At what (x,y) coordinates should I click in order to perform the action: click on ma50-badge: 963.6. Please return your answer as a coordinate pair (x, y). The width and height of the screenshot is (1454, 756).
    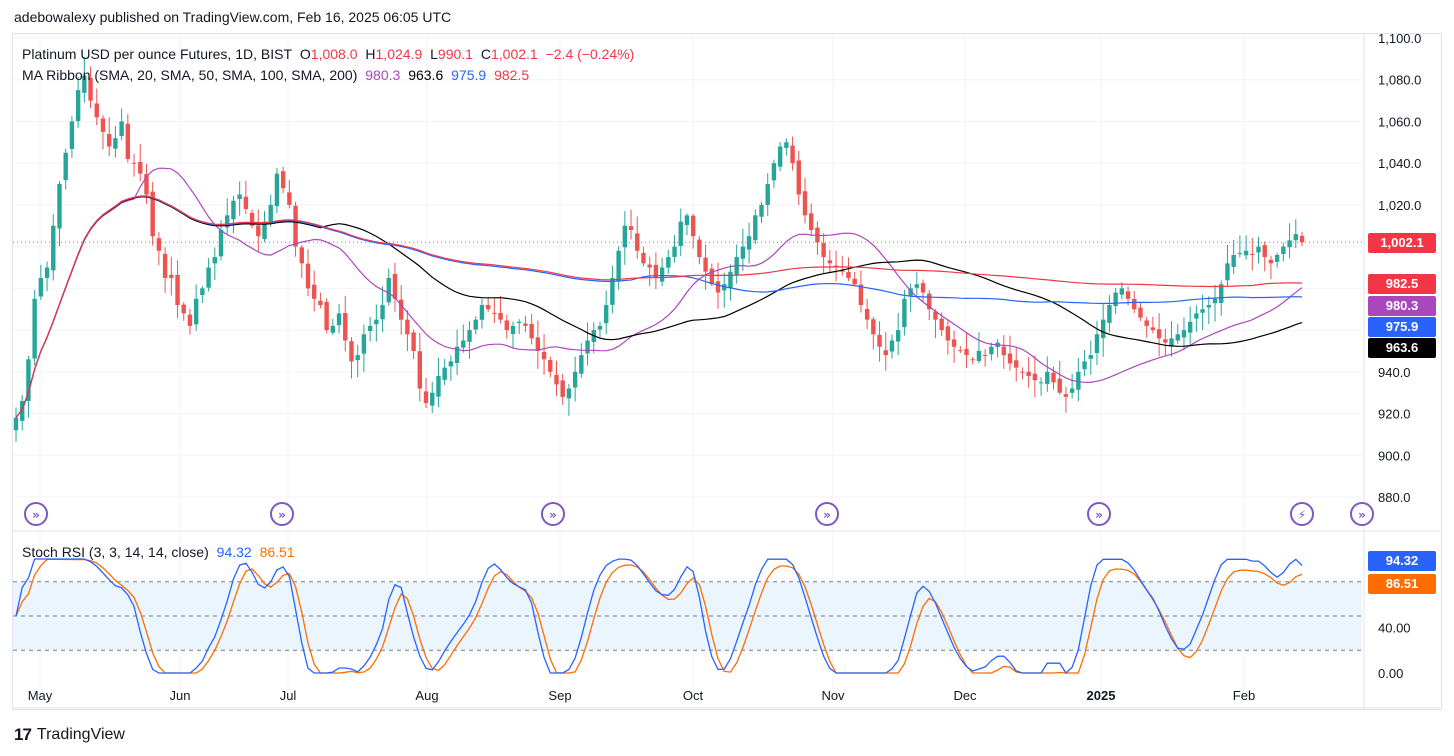
    Looking at the image, I should click on (1402, 348).